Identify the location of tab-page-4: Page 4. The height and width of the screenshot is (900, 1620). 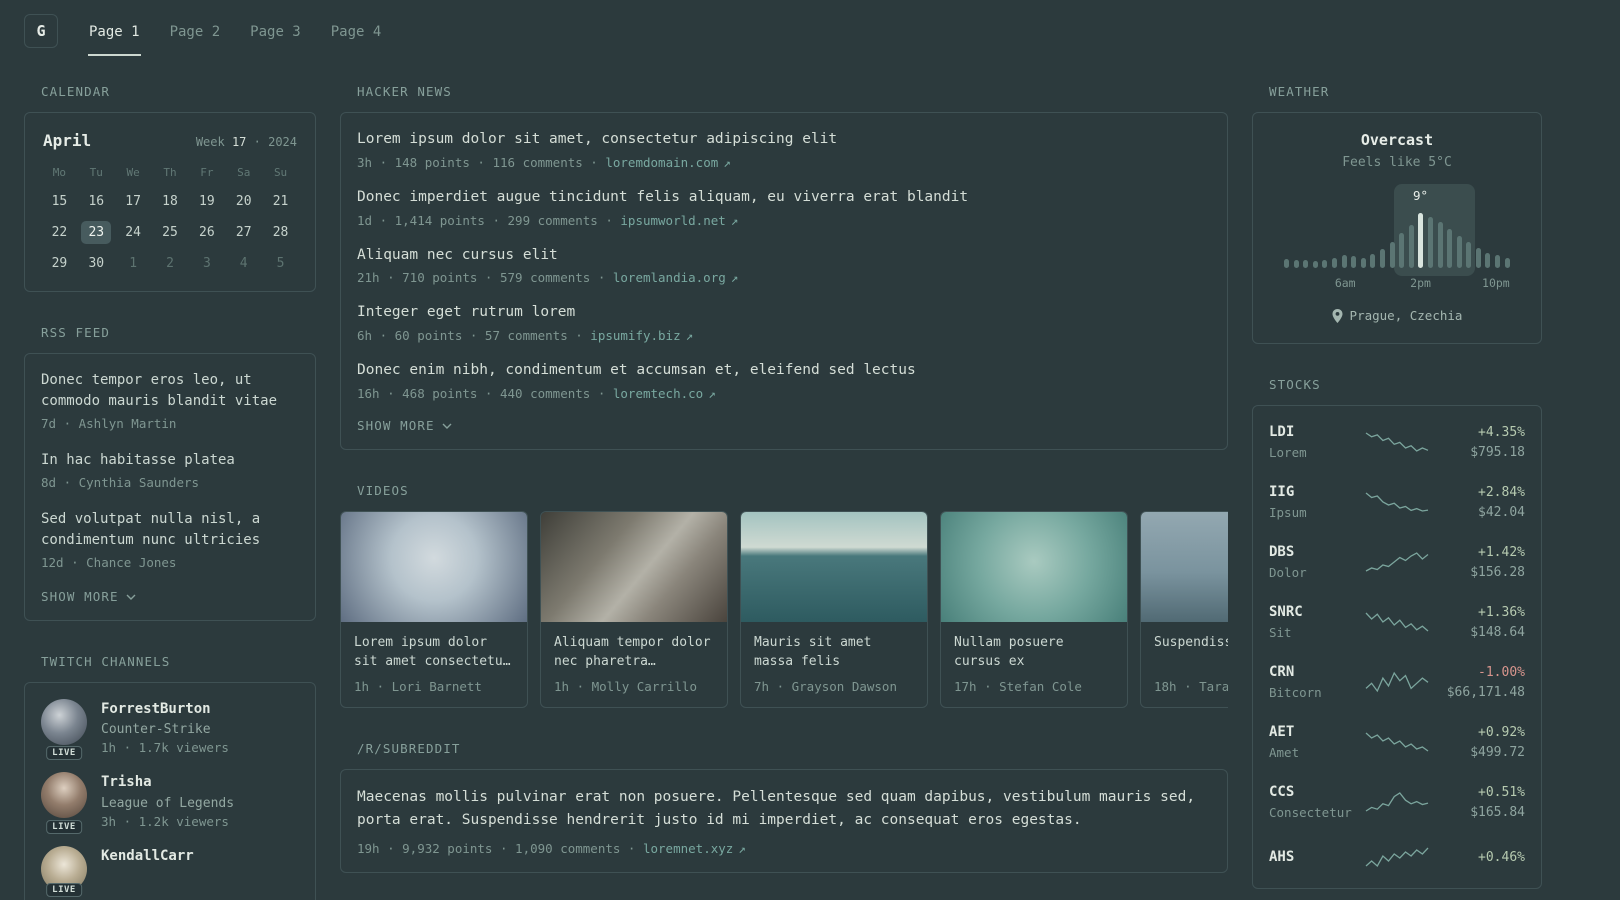
(356, 35).